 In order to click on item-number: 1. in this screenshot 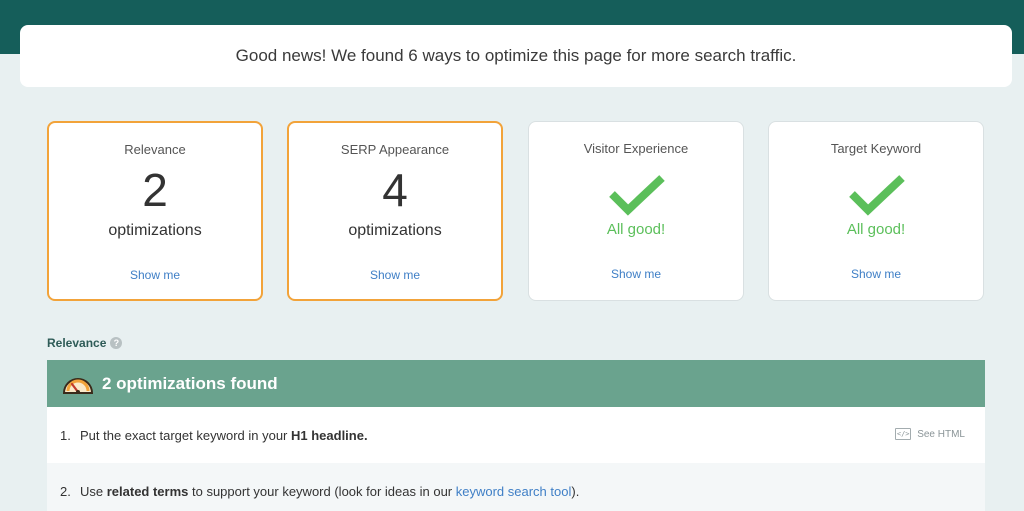, I will do `click(65, 435)`.